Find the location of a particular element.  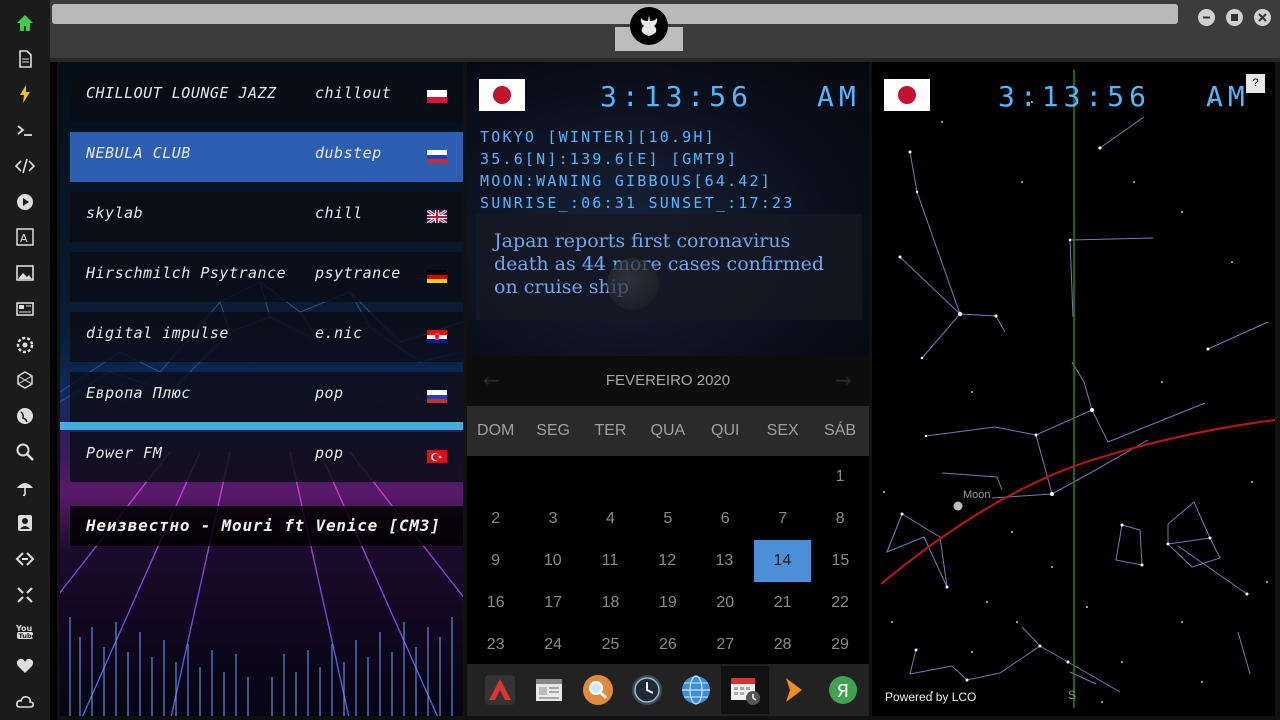

powered-by-label: Powered by LCO is located at coordinates (930, 697).